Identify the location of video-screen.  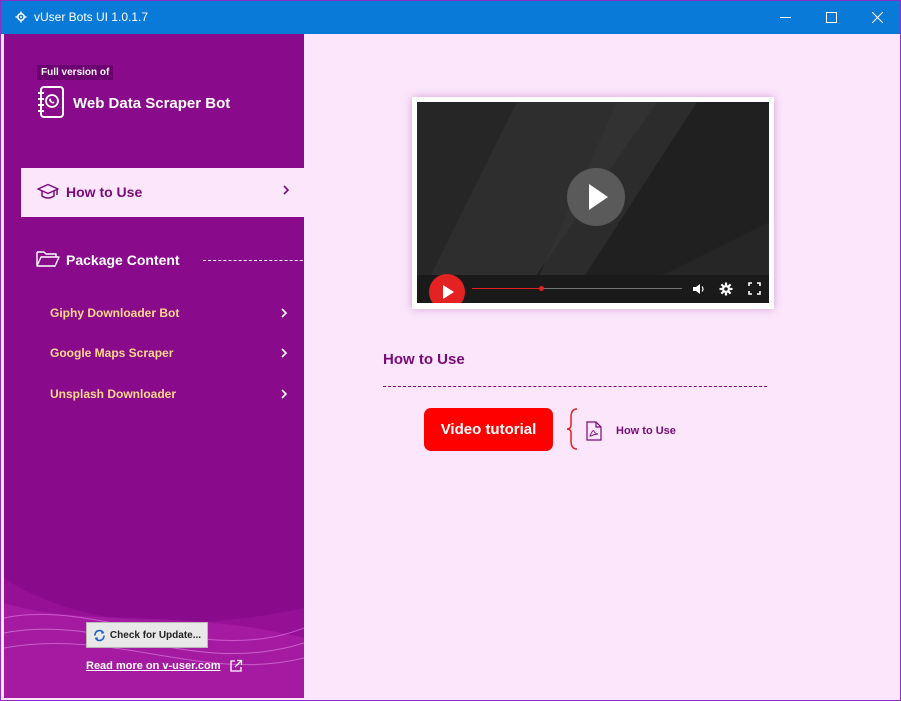
(593, 202).